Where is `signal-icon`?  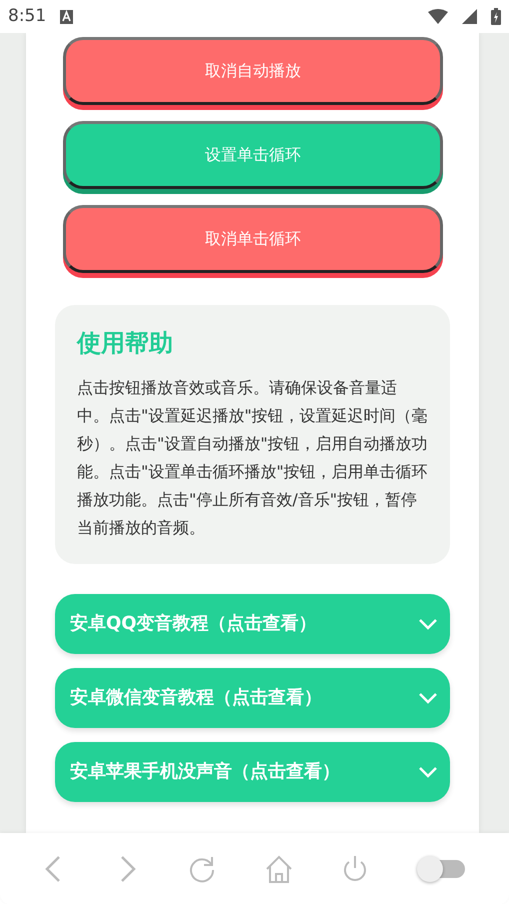
signal-icon is located at coordinates (469, 16).